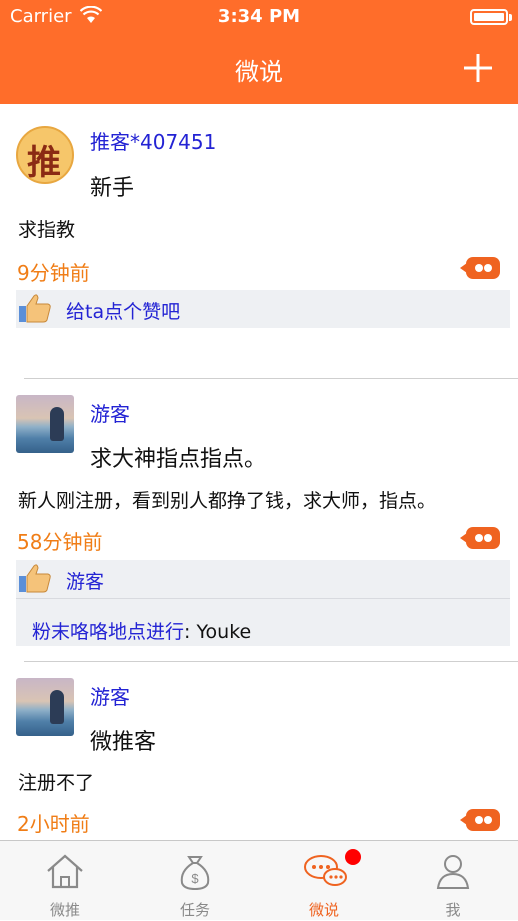  I want to click on tab-home: 微推, so click(65, 881).